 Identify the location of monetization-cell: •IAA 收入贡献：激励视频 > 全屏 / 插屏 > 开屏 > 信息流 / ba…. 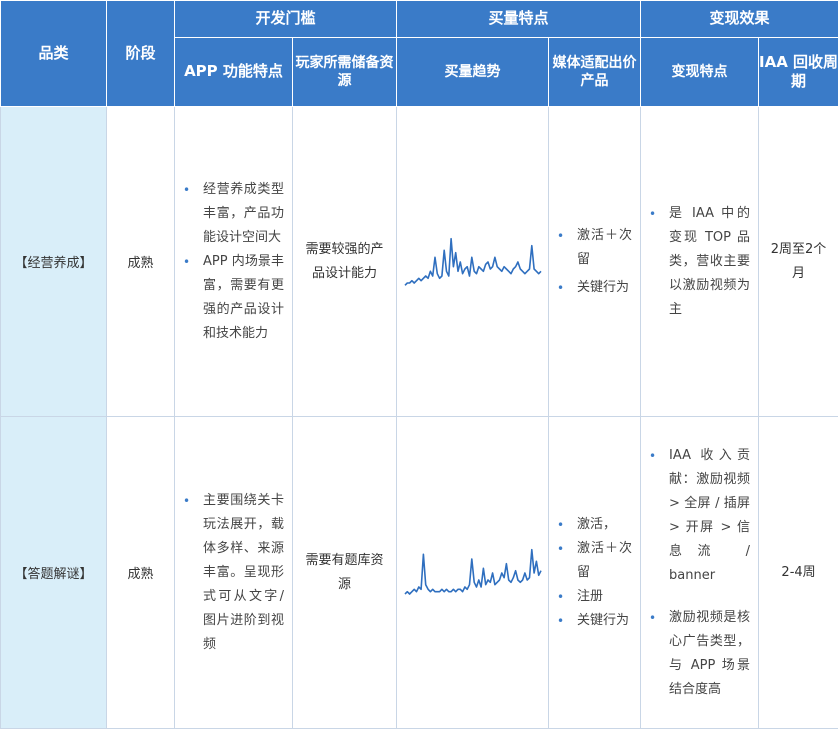
(700, 573).